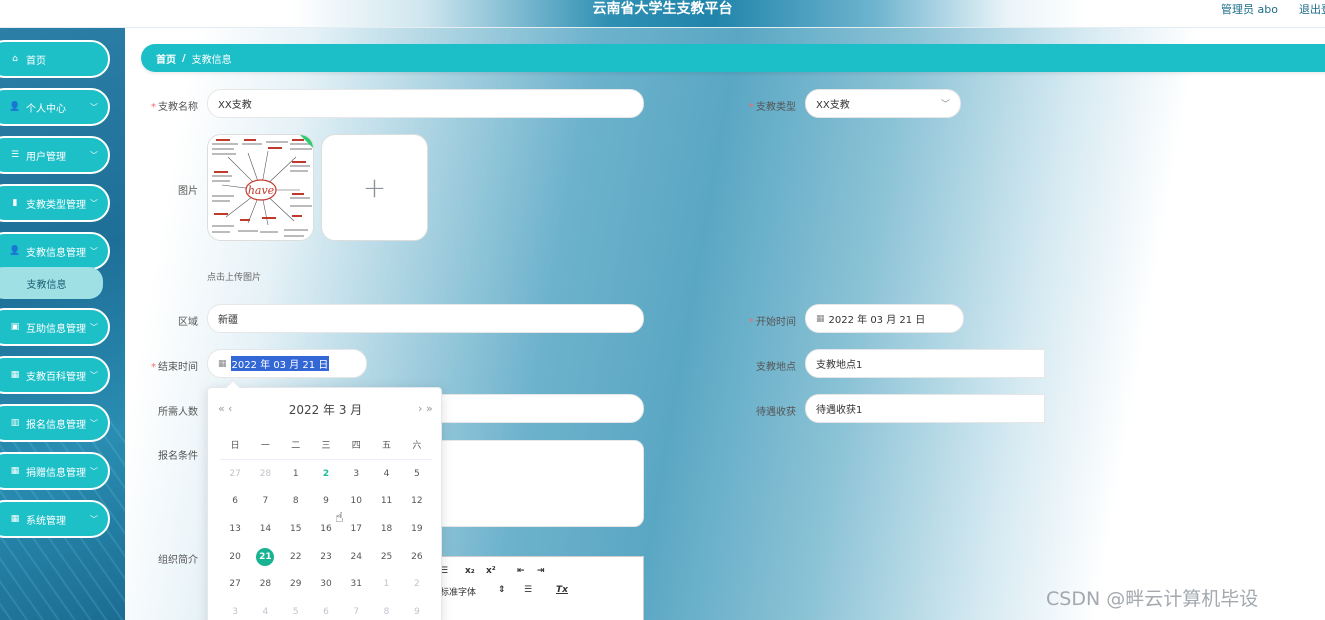 The width and height of the screenshot is (1325, 620). What do you see at coordinates (55, 471) in the screenshot?
I see `sidebar-item-donation-management: ▦ 捐赠信息管理 ﹀` at bounding box center [55, 471].